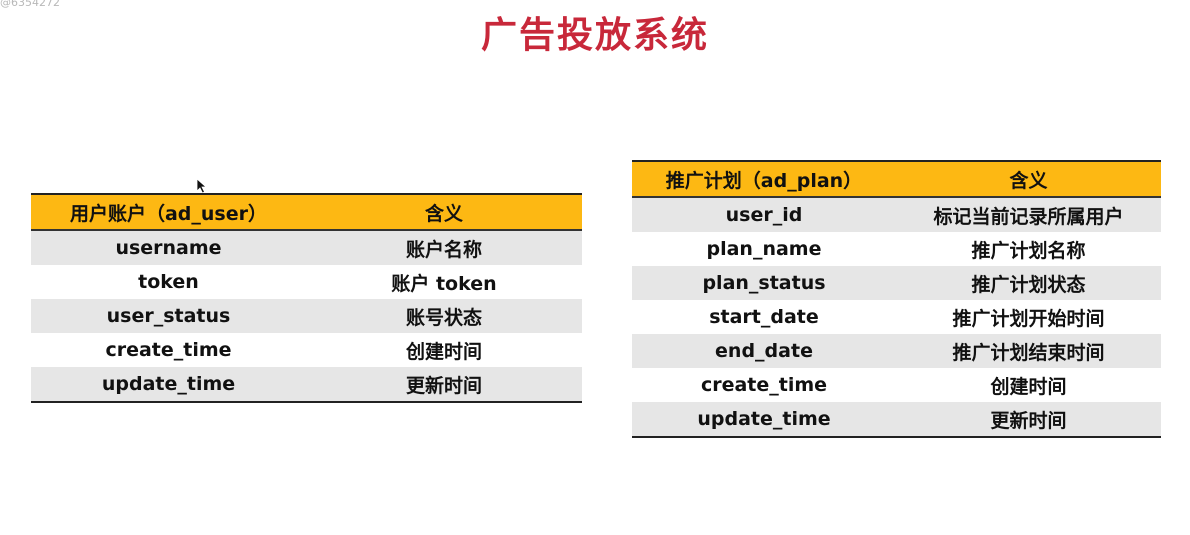 Image resolution: width=1190 pixels, height=535 pixels. Describe the element at coordinates (444, 283) in the screenshot. I see `field-meaning-cell: 账户 token` at that location.